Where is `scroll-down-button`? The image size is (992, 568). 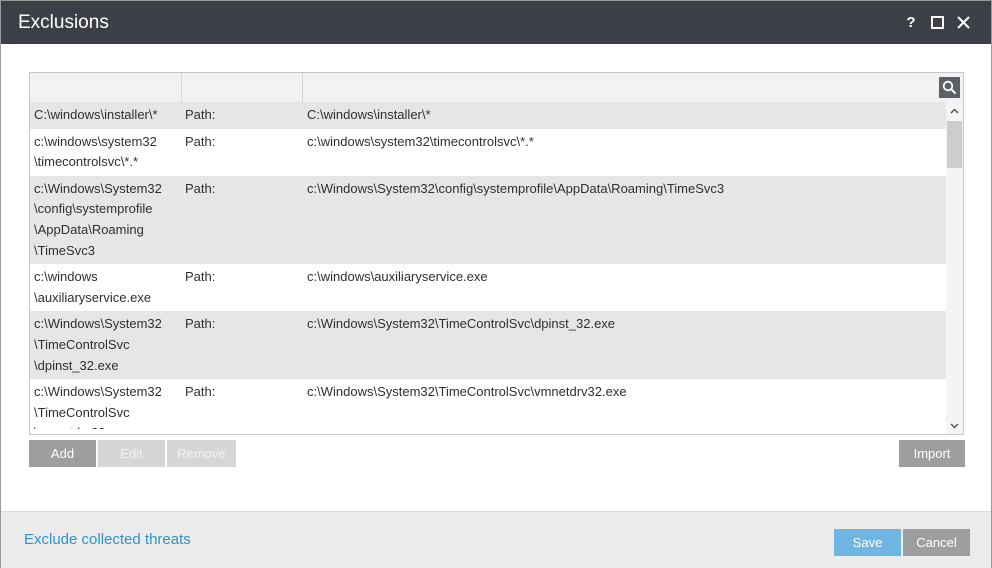
scroll-down-button is located at coordinates (954, 425).